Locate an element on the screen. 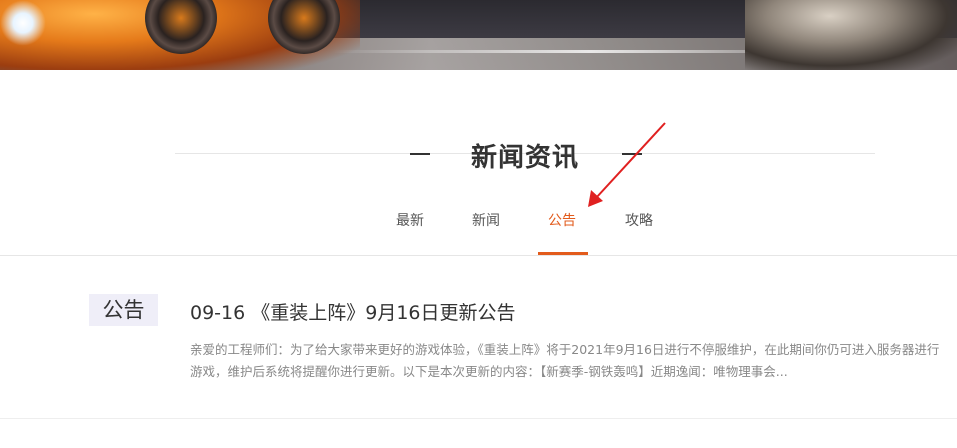 The width and height of the screenshot is (957, 448). tab-guides: 攻略 is located at coordinates (639, 220).